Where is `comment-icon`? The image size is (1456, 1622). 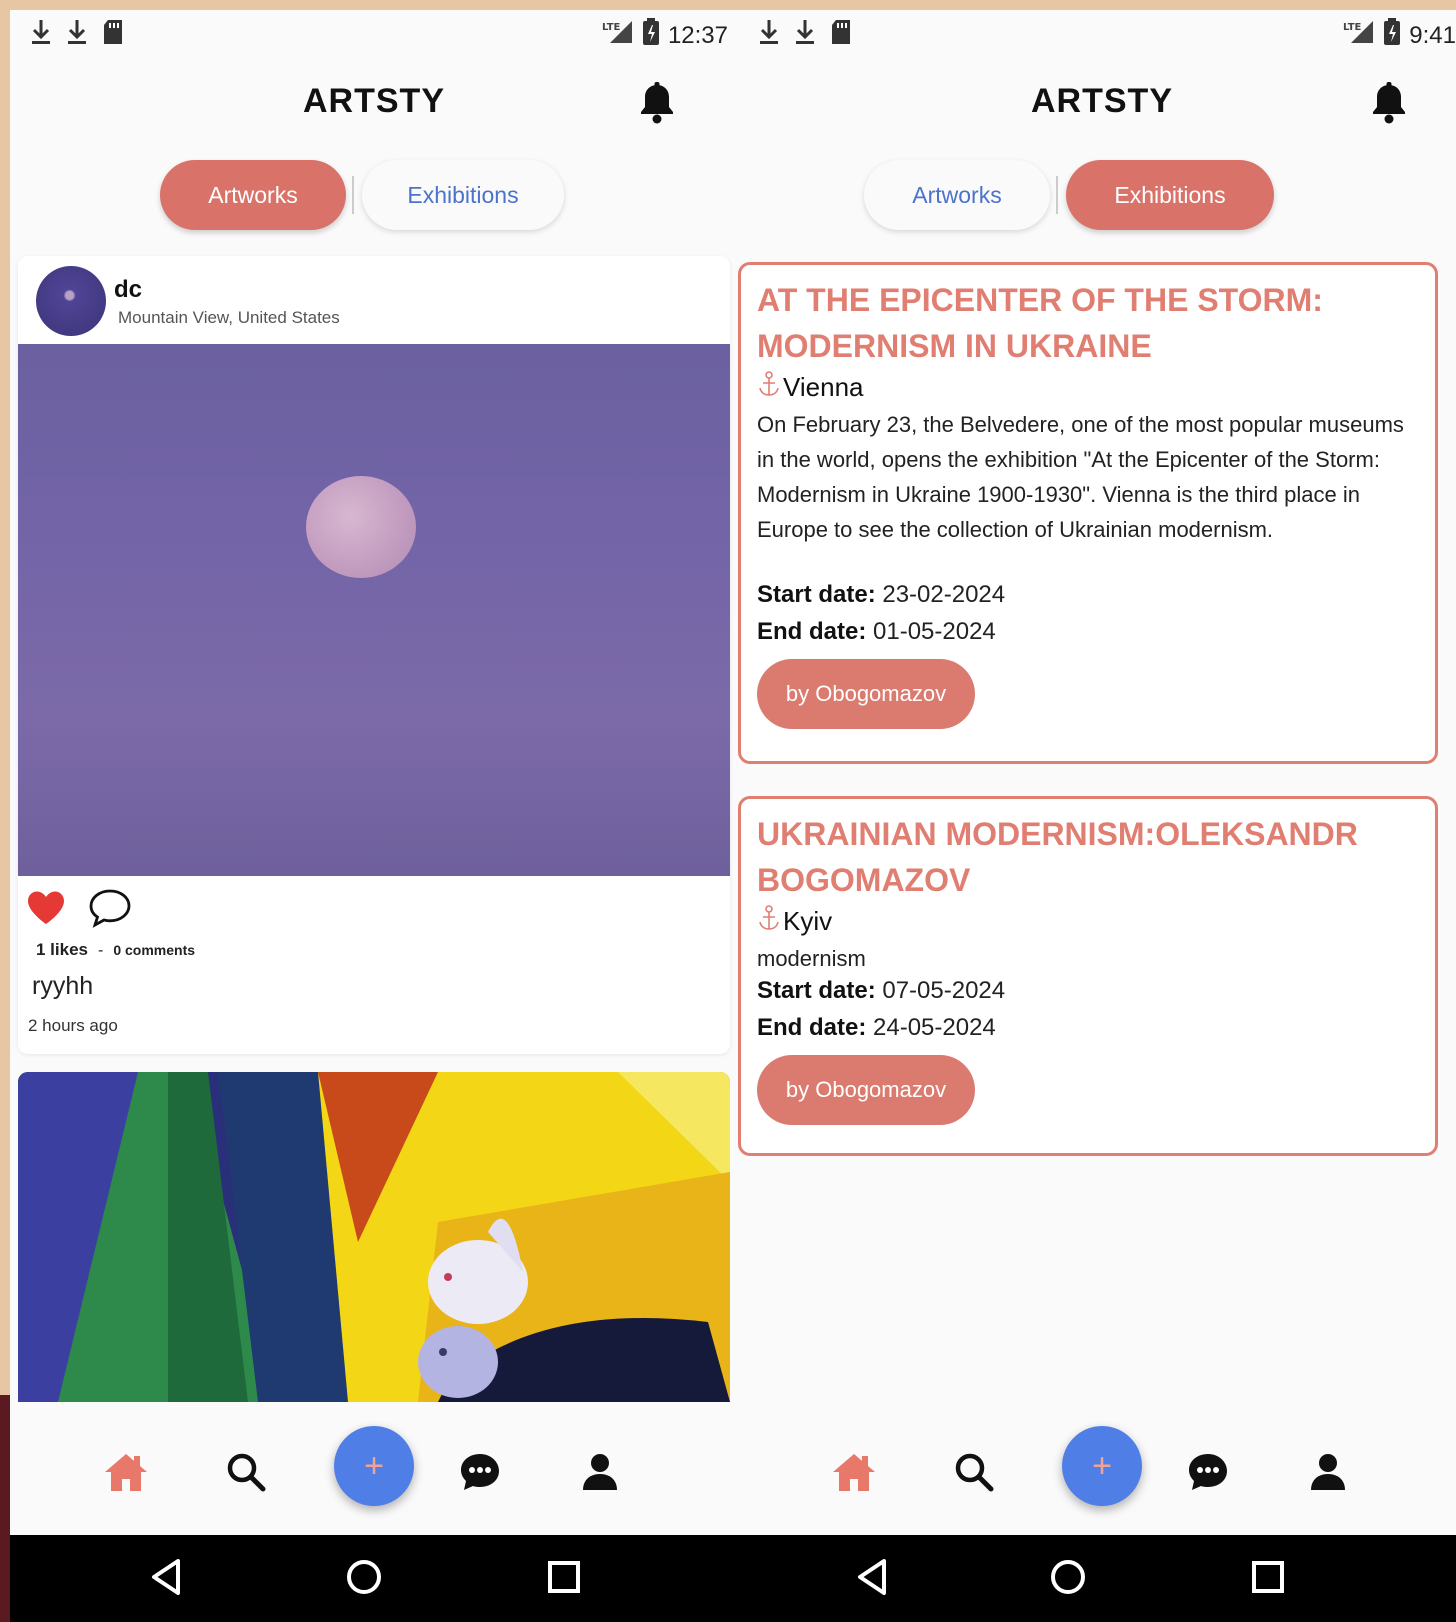 comment-icon is located at coordinates (110, 910).